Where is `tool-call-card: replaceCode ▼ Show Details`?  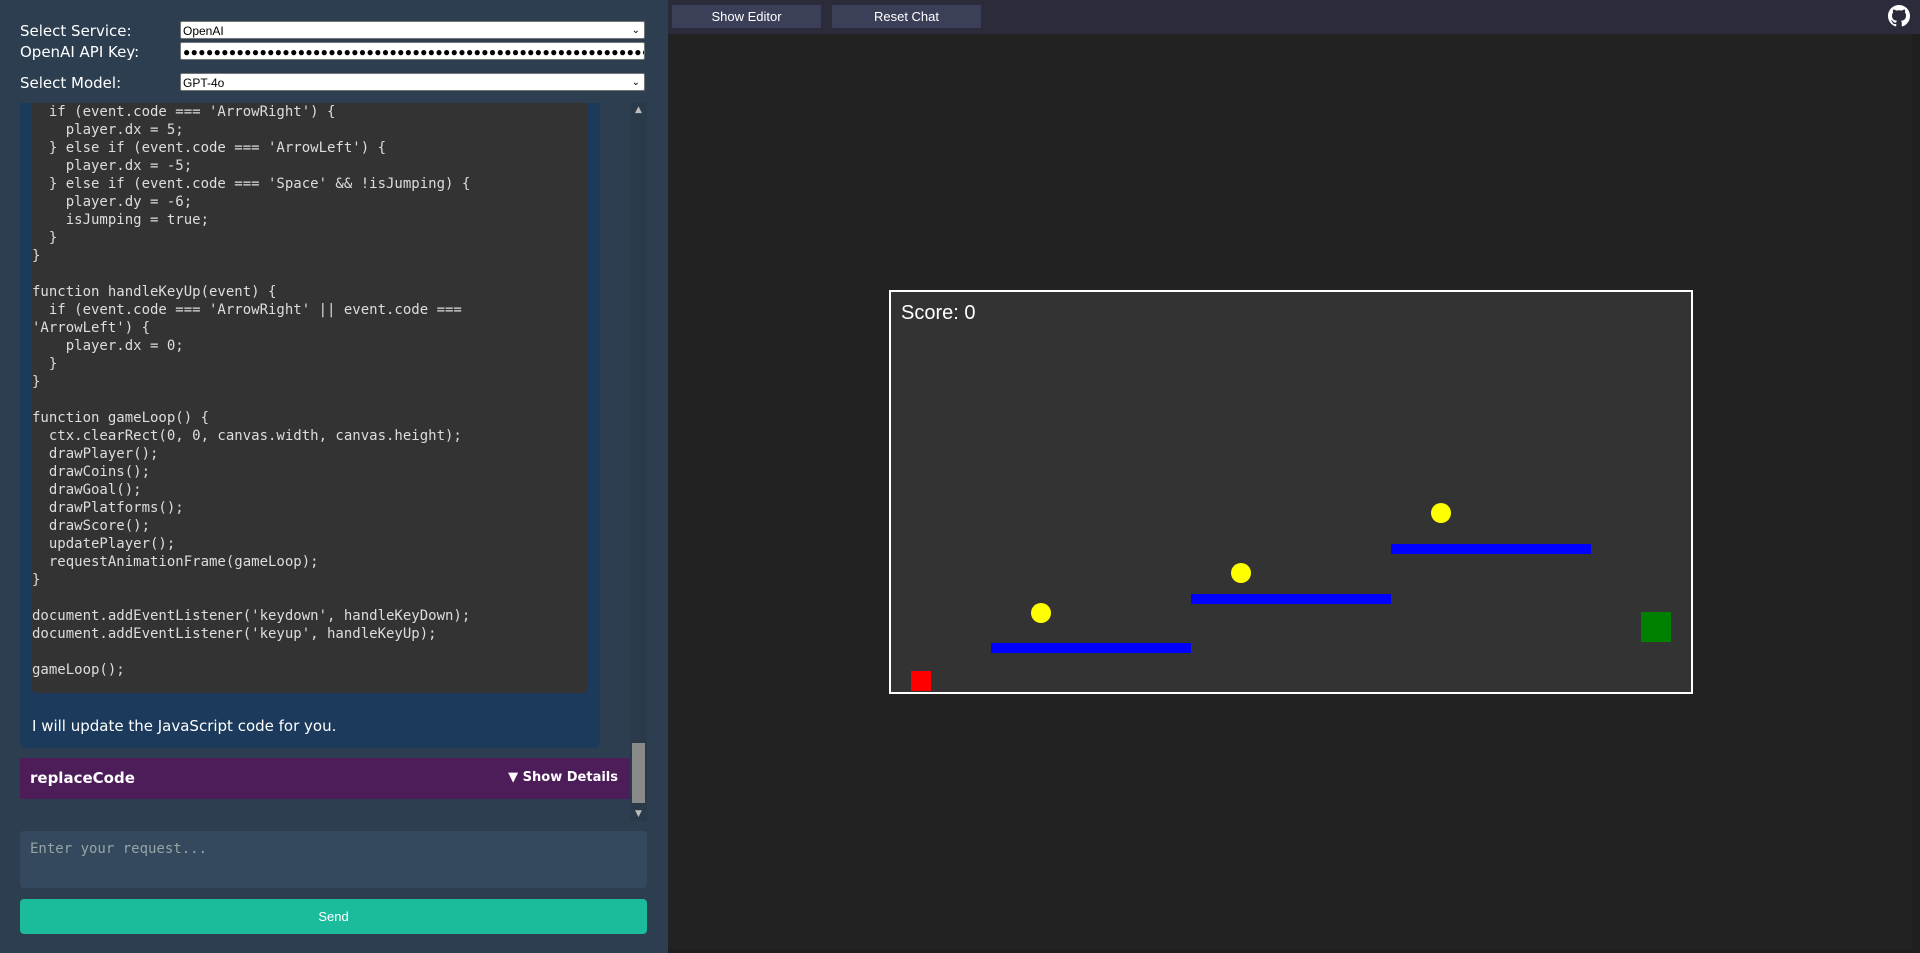 tool-call-card: replaceCode ▼ Show Details is located at coordinates (325, 778).